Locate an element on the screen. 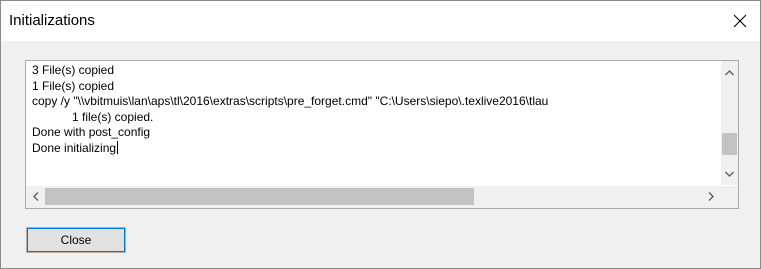  log-line: 1 File(s) copied is located at coordinates (73, 85).